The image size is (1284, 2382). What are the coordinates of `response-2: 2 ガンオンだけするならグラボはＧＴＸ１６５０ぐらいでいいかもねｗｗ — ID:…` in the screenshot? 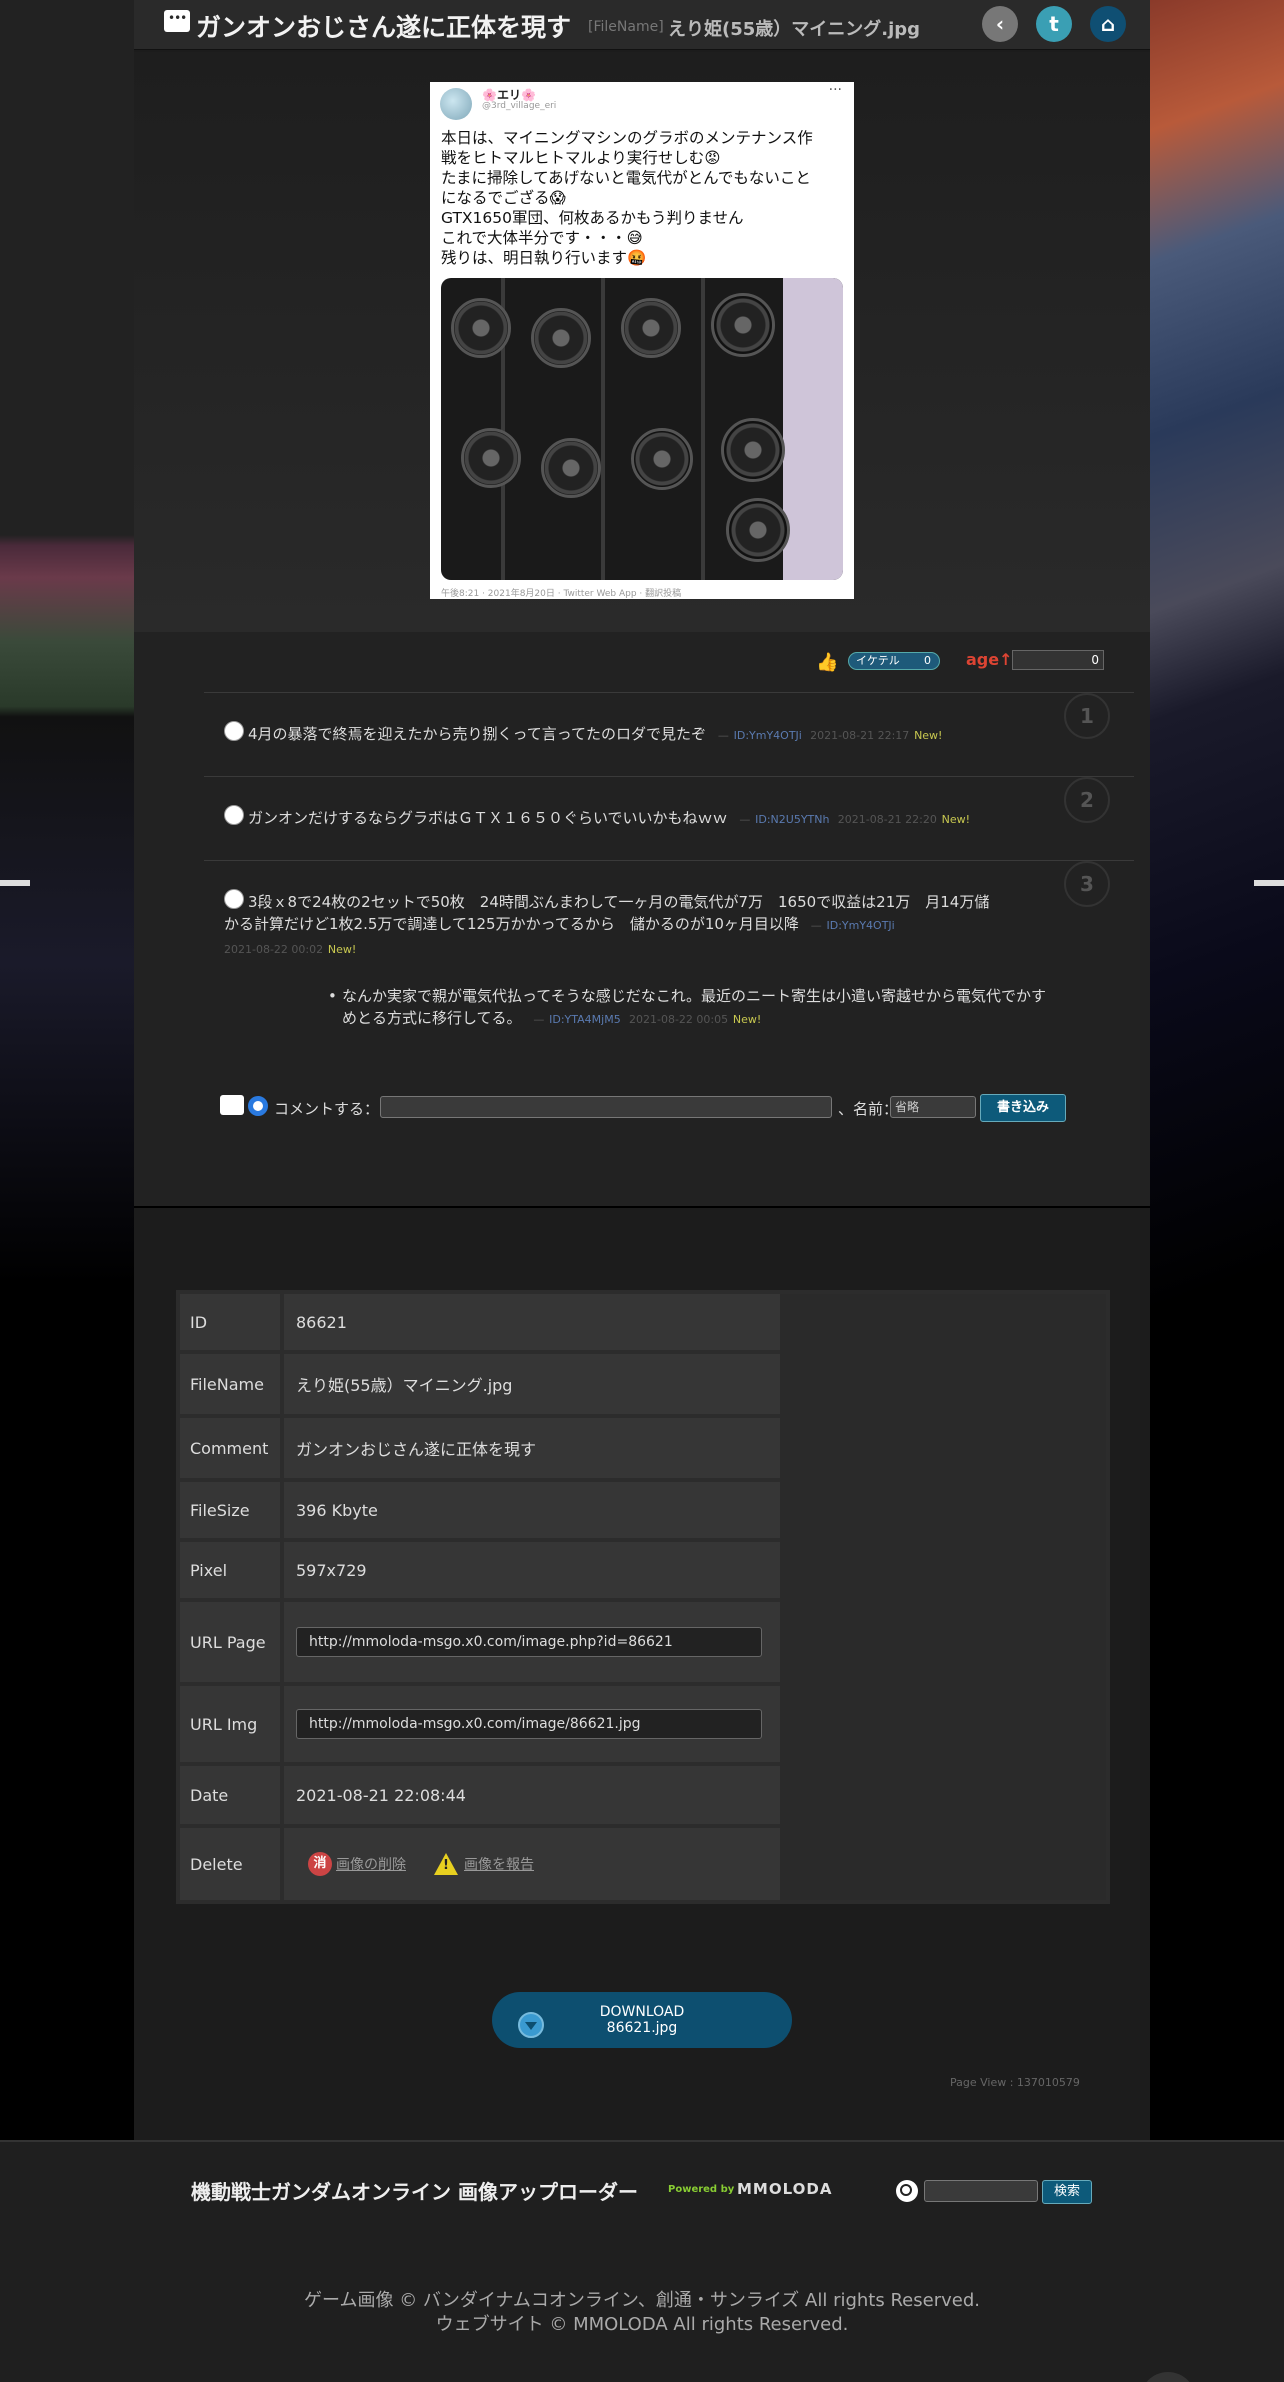 It's located at (669, 818).